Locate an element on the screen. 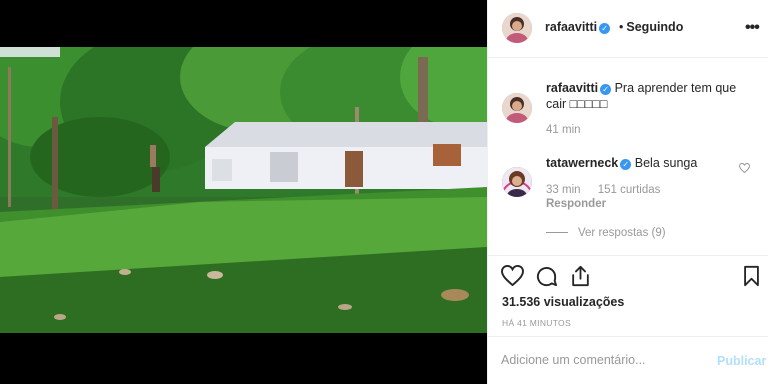  caption-avatar is located at coordinates (517, 108).